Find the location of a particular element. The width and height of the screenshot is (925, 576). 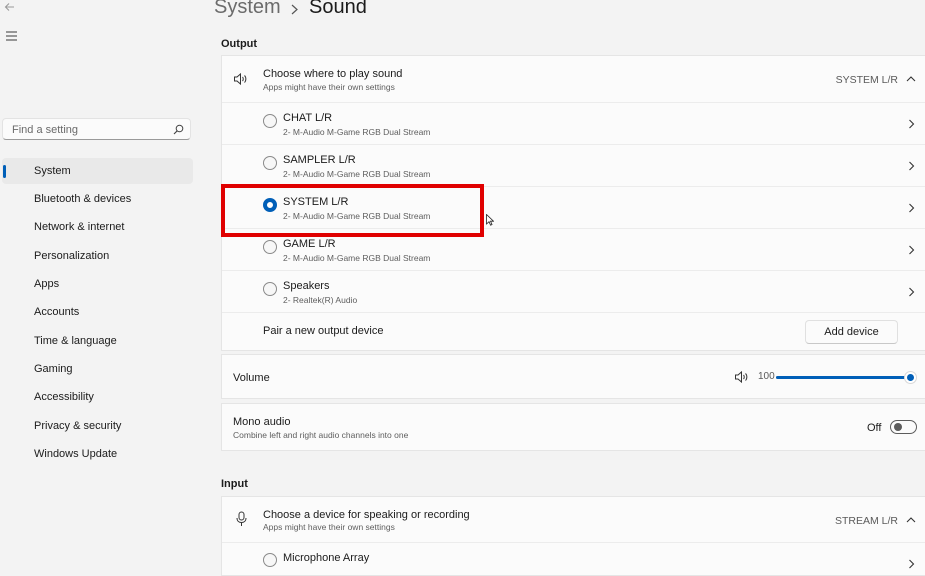

input-device-row: Microphone Array is located at coordinates (573, 556).